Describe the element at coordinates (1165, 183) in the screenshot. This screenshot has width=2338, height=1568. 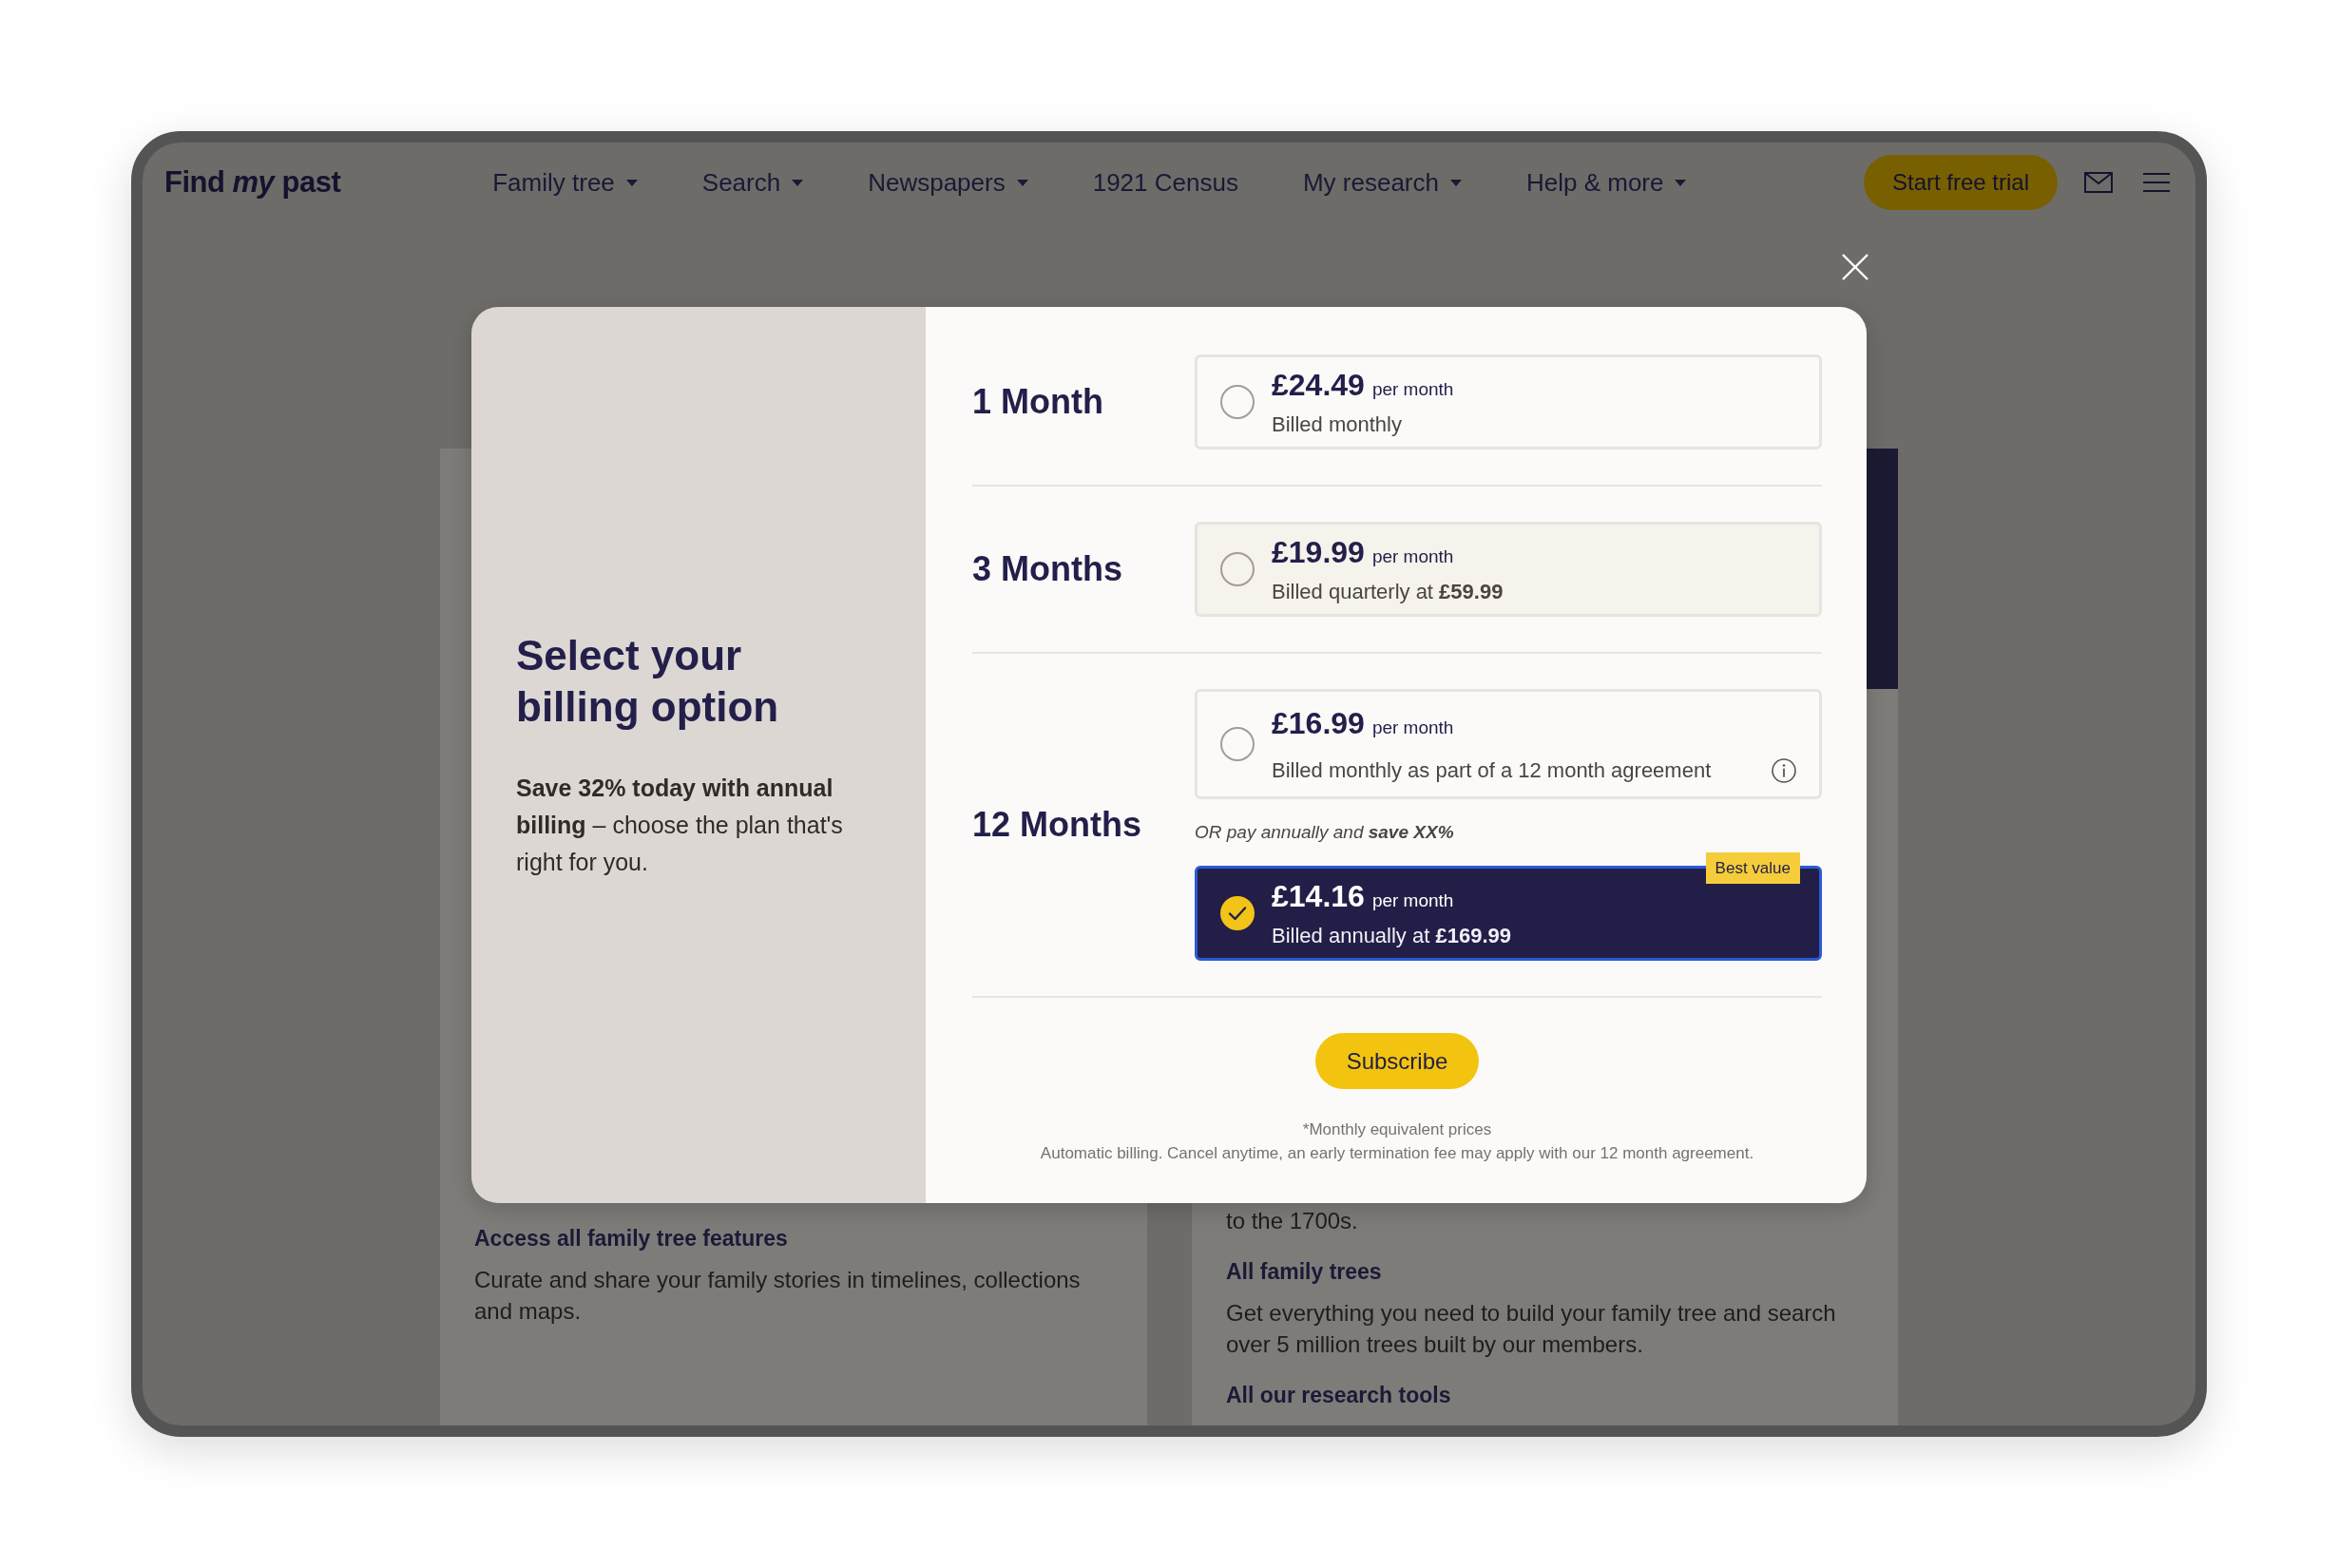
I see `nav-link: 1921 Census` at that location.